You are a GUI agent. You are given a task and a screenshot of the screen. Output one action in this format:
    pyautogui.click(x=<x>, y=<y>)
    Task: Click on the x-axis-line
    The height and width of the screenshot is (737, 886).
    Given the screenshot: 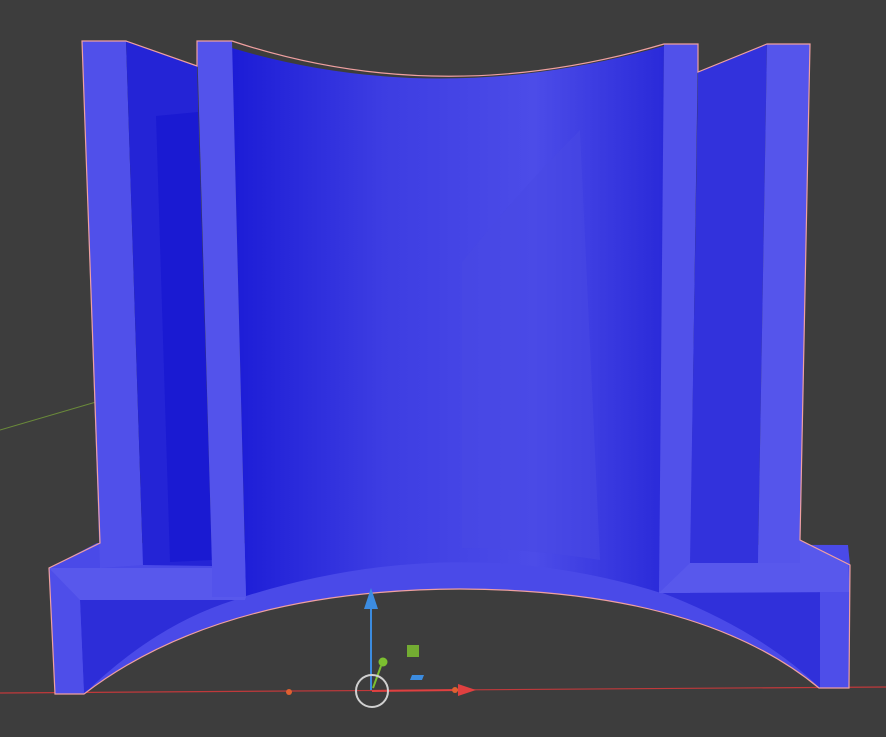 What is the action you would take?
    pyautogui.click(x=416, y=690)
    